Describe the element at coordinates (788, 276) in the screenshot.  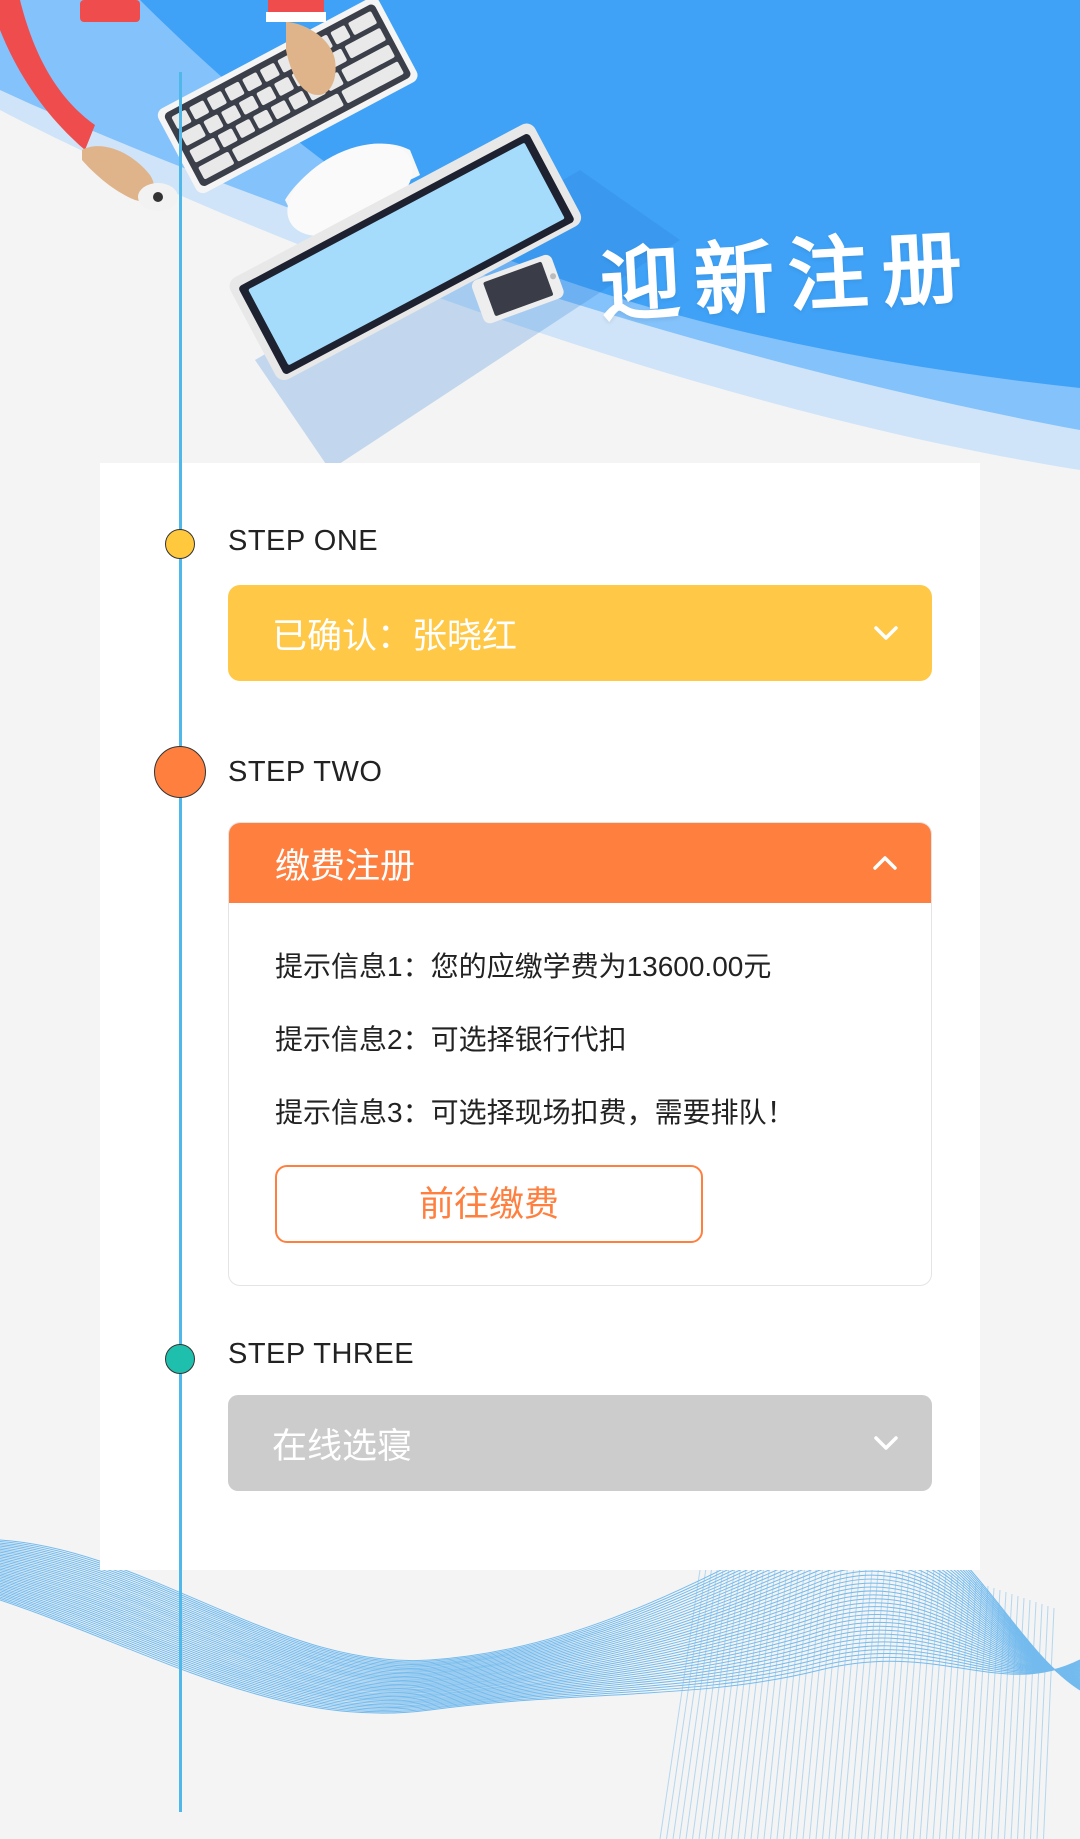
I see `banner-title: 迎新注册` at that location.